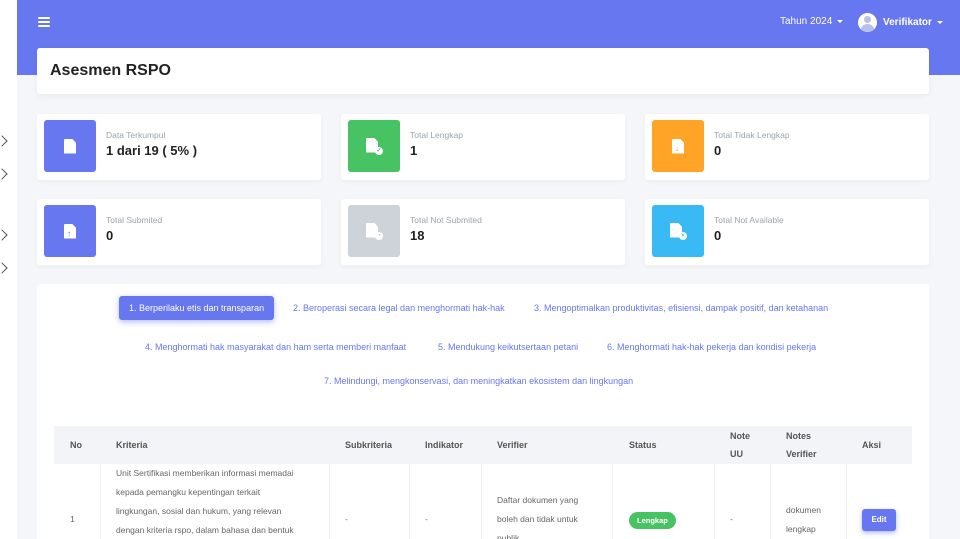  Describe the element at coordinates (483, 71) in the screenshot. I see `page-header: Asesmen RSPO` at that location.